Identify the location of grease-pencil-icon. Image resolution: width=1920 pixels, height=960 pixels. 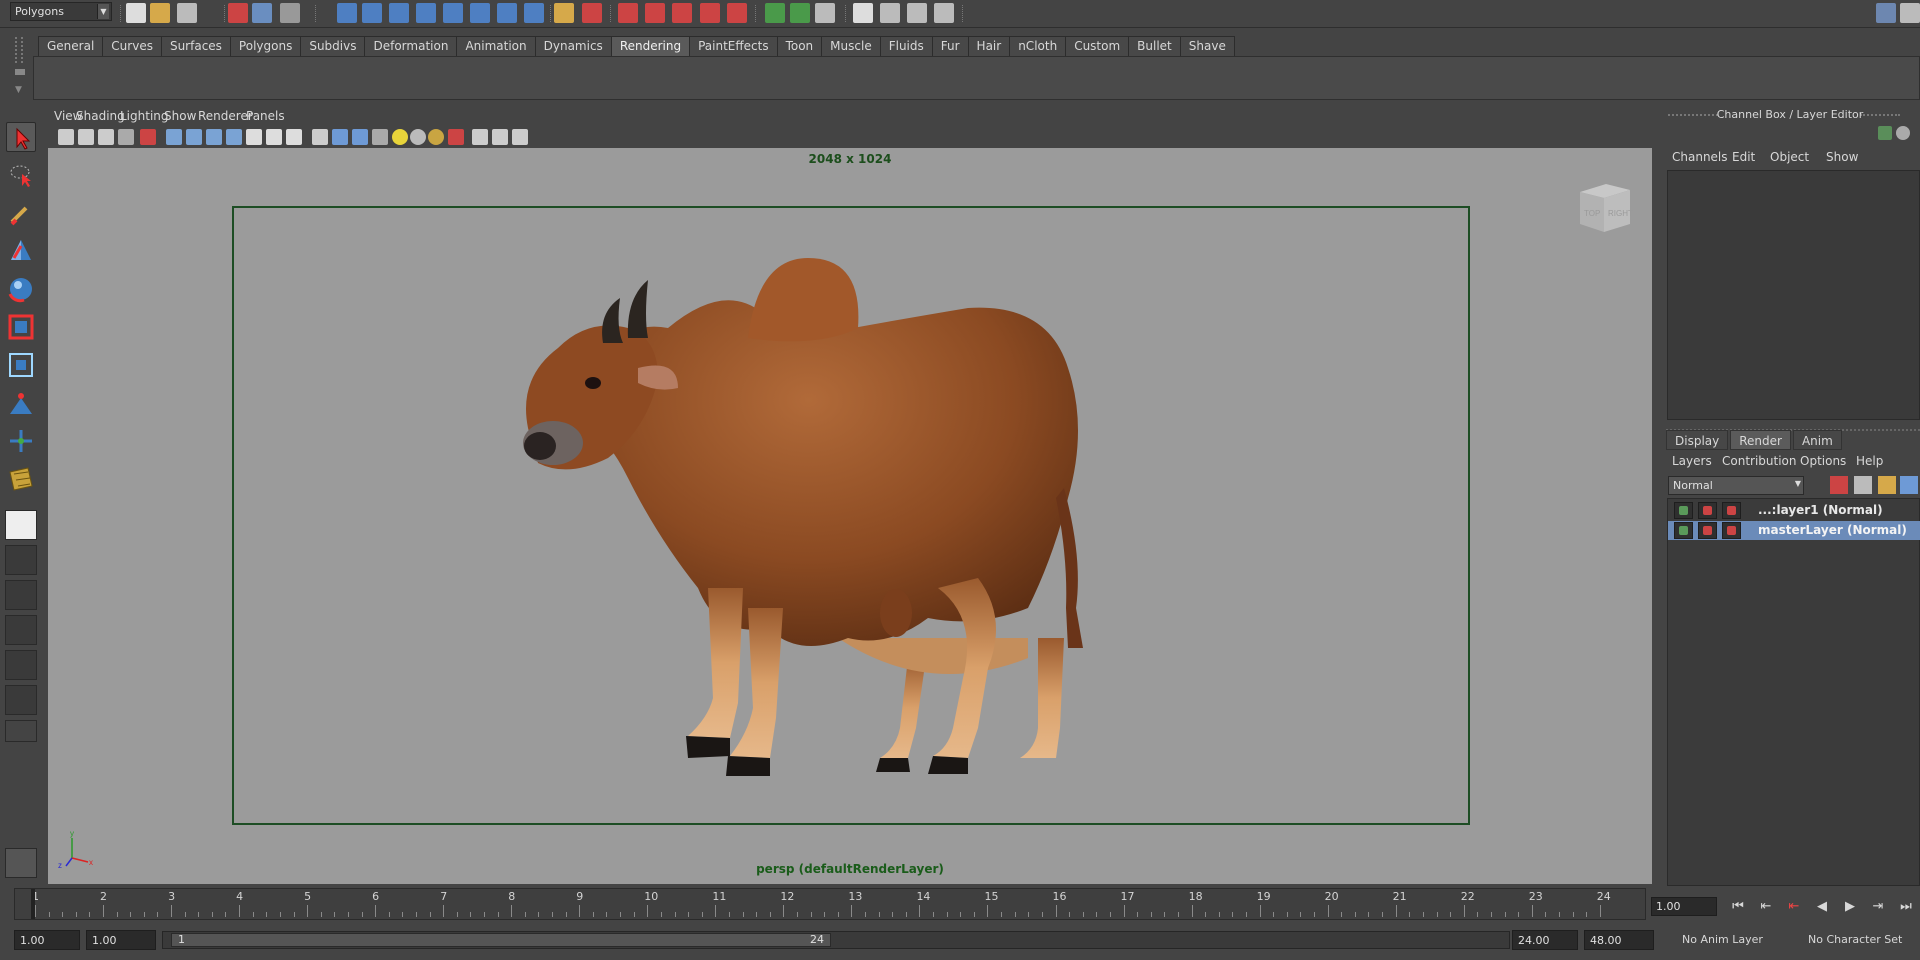
(126, 137).